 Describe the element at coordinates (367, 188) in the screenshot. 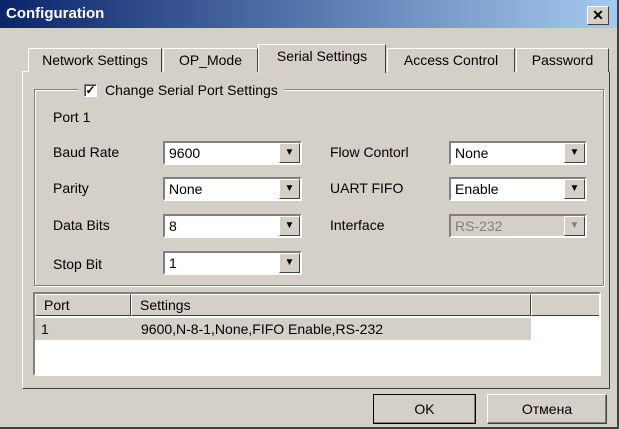

I see `uart-fifo-label: UART FIFO` at that location.